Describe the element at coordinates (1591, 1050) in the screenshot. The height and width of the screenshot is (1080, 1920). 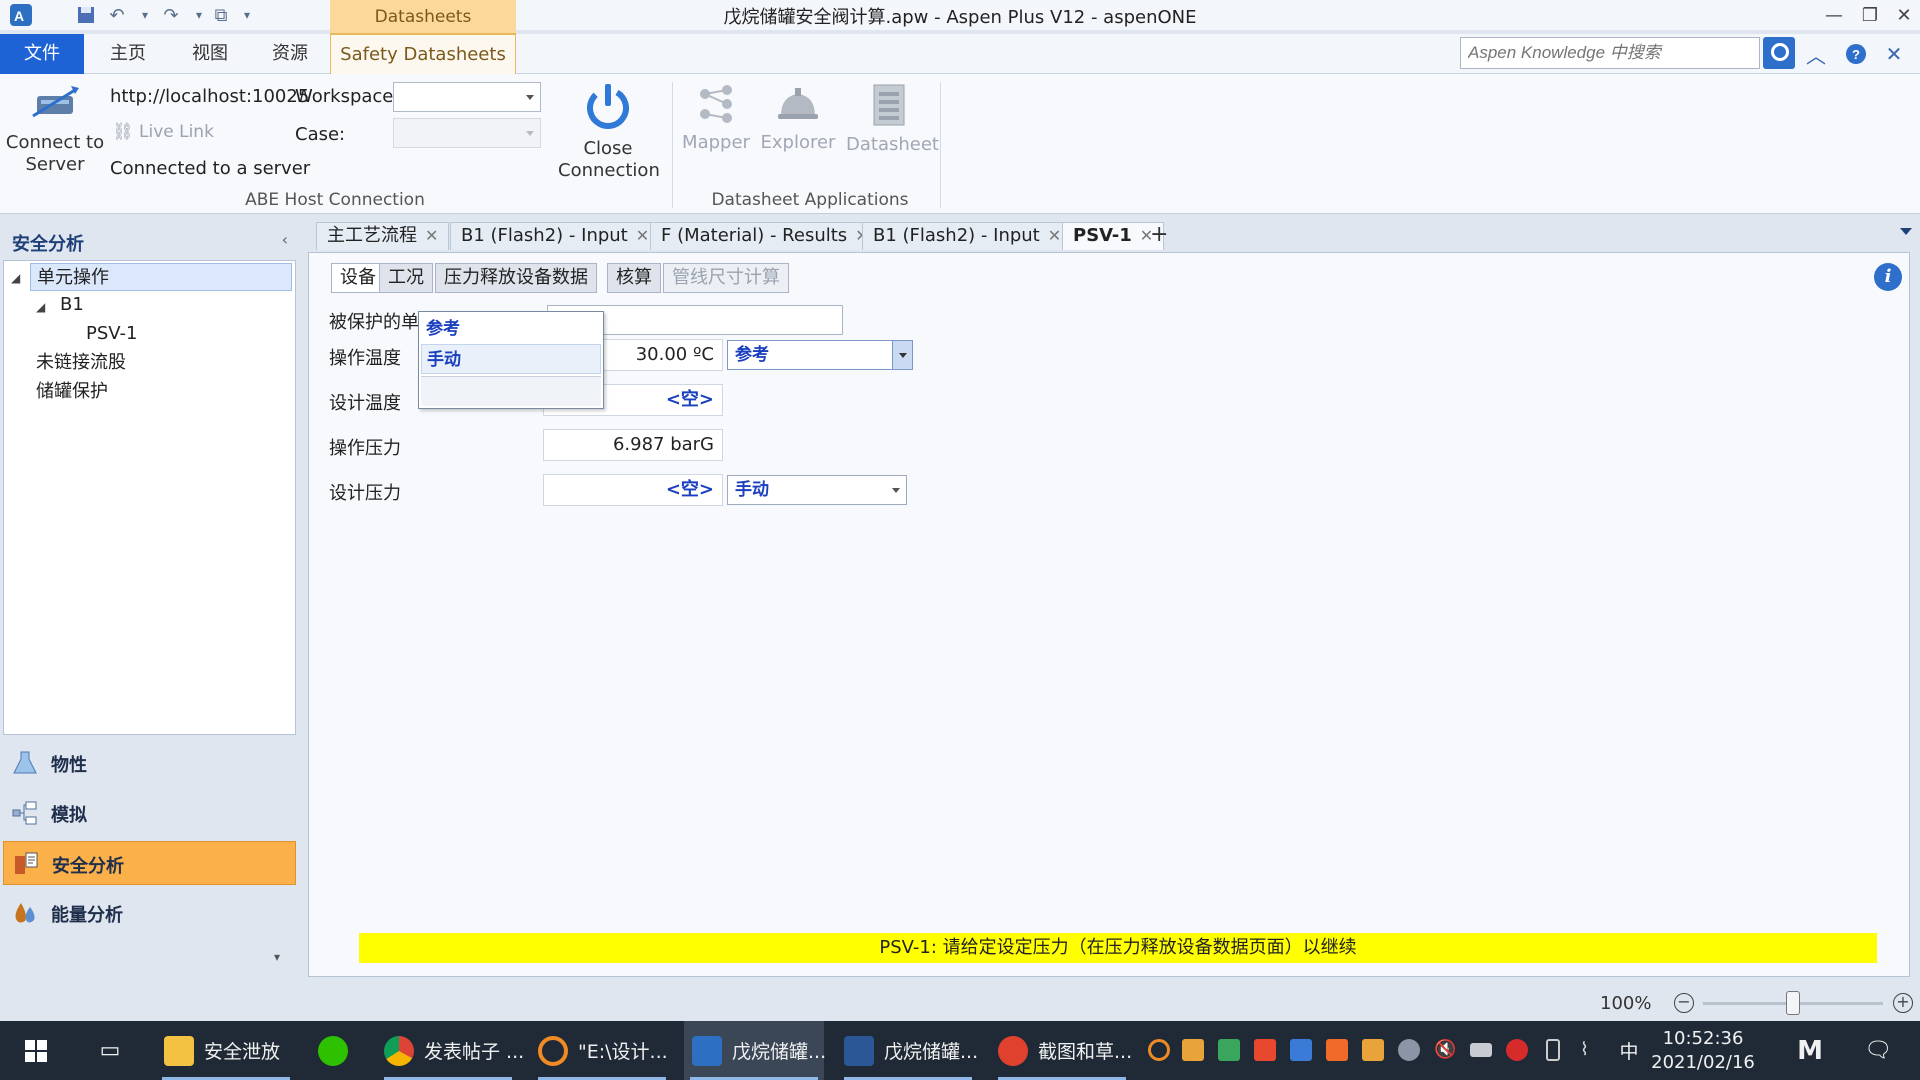
I see `wifi-icon: ⌇` at that location.